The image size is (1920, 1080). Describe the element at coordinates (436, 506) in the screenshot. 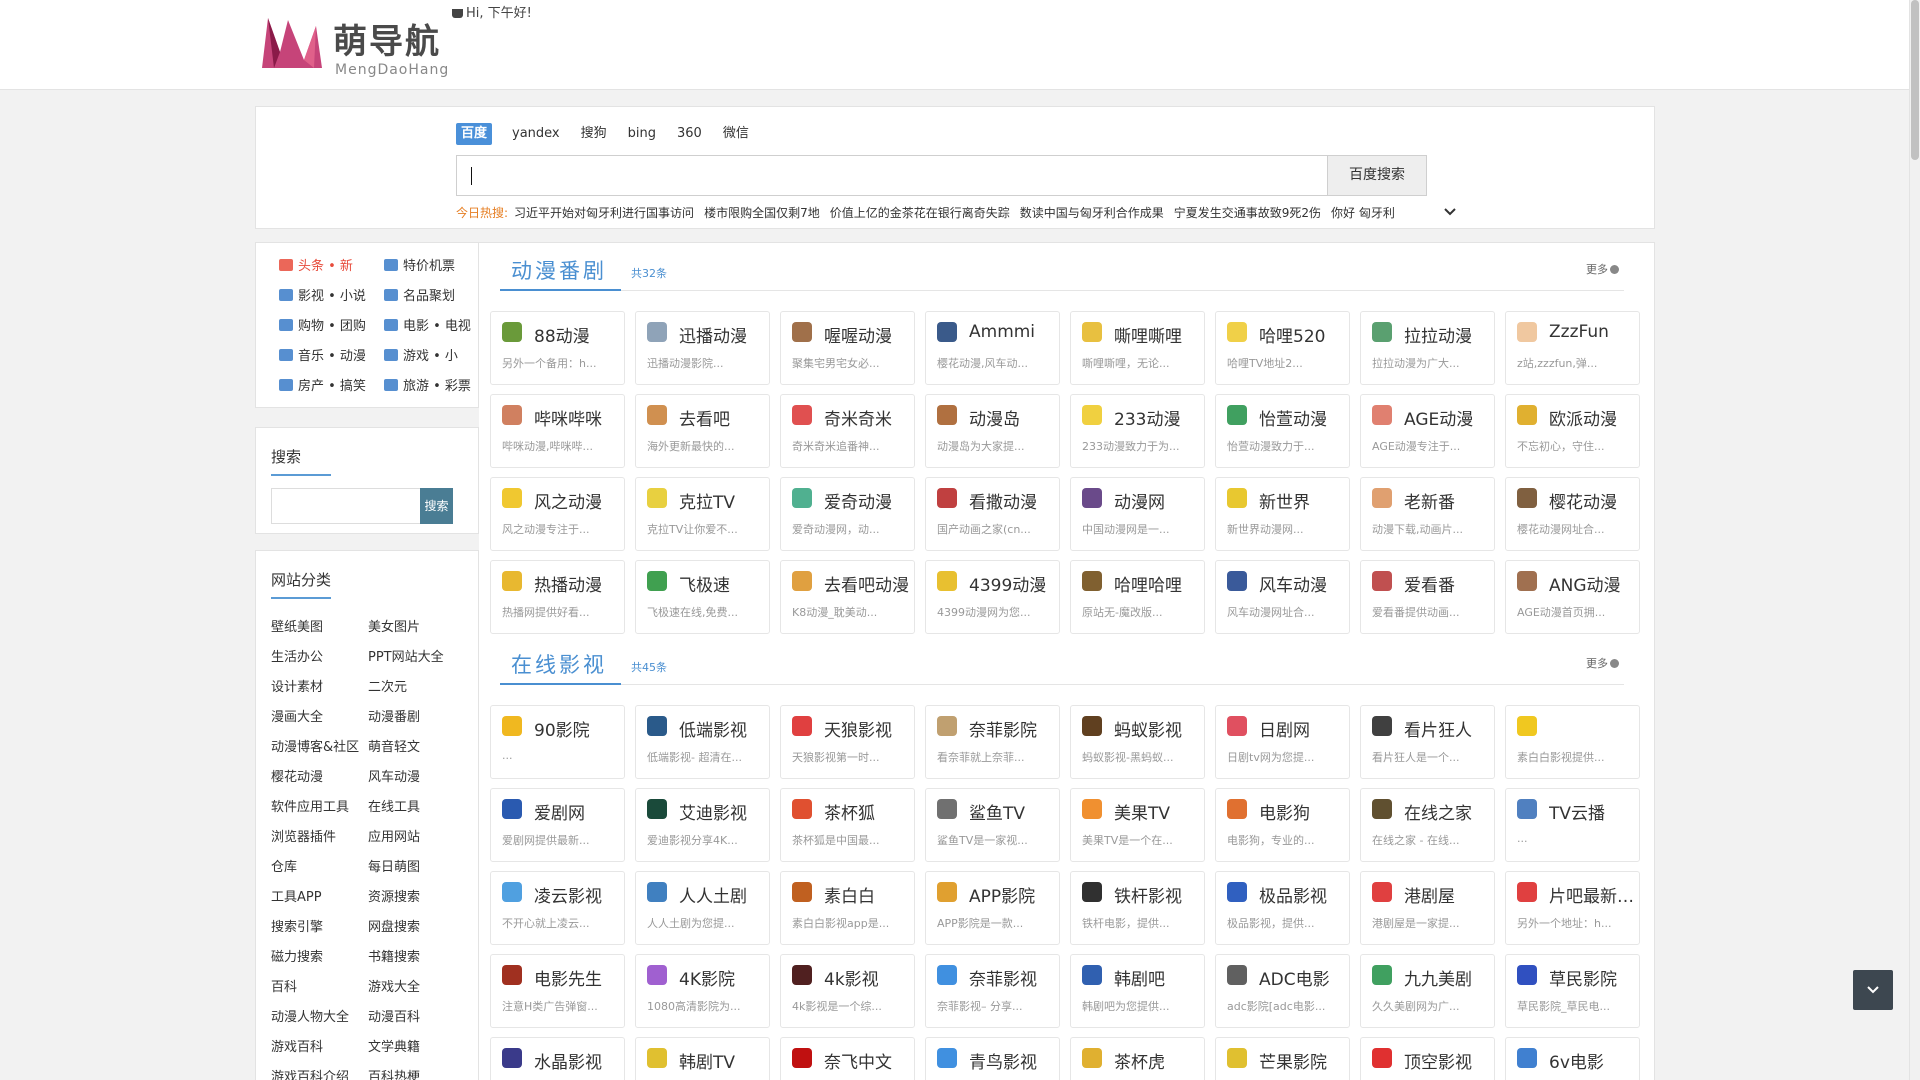

I see `side-search-button: 搜索` at that location.